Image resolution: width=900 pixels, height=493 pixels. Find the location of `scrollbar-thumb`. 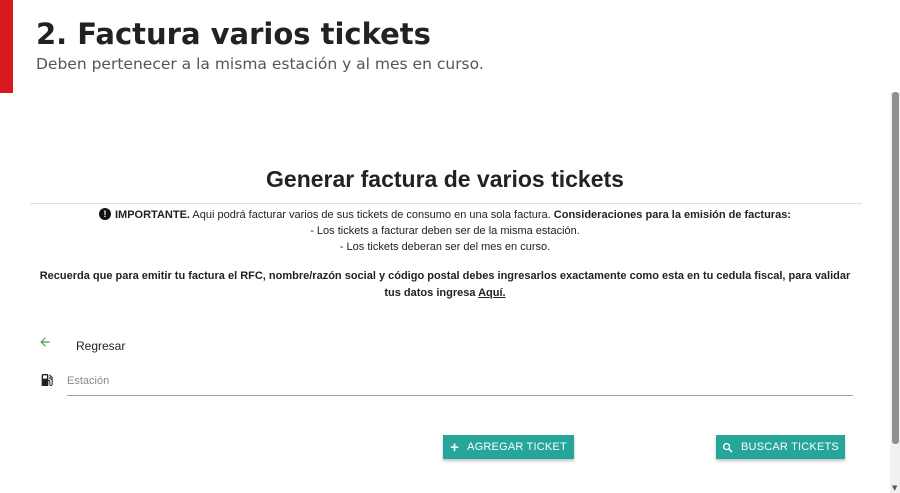

scrollbar-thumb is located at coordinates (895, 268).